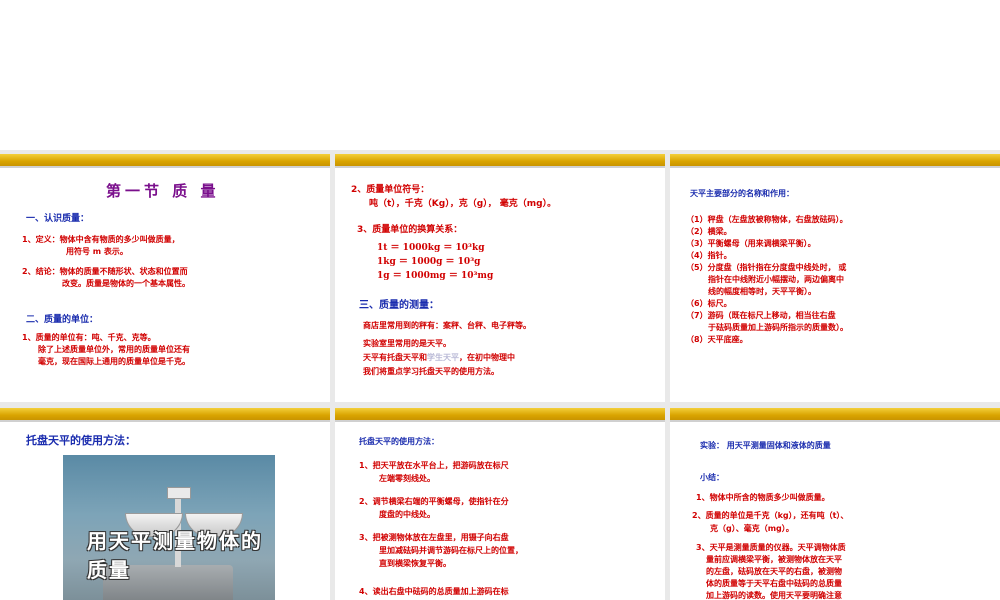  Describe the element at coordinates (101, 239) in the screenshot. I see `text-line: 1、定义：物体中含有物质的多少叫做质量，` at that location.